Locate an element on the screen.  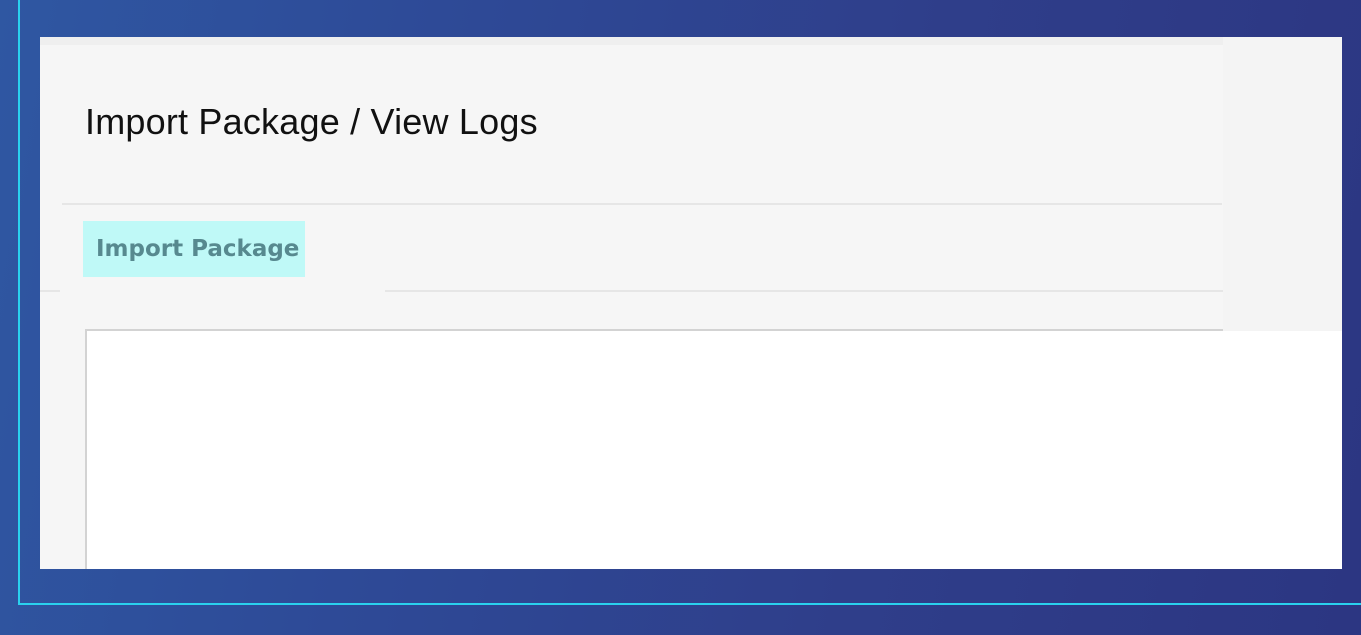
window-top-edge is located at coordinates (691, 41).